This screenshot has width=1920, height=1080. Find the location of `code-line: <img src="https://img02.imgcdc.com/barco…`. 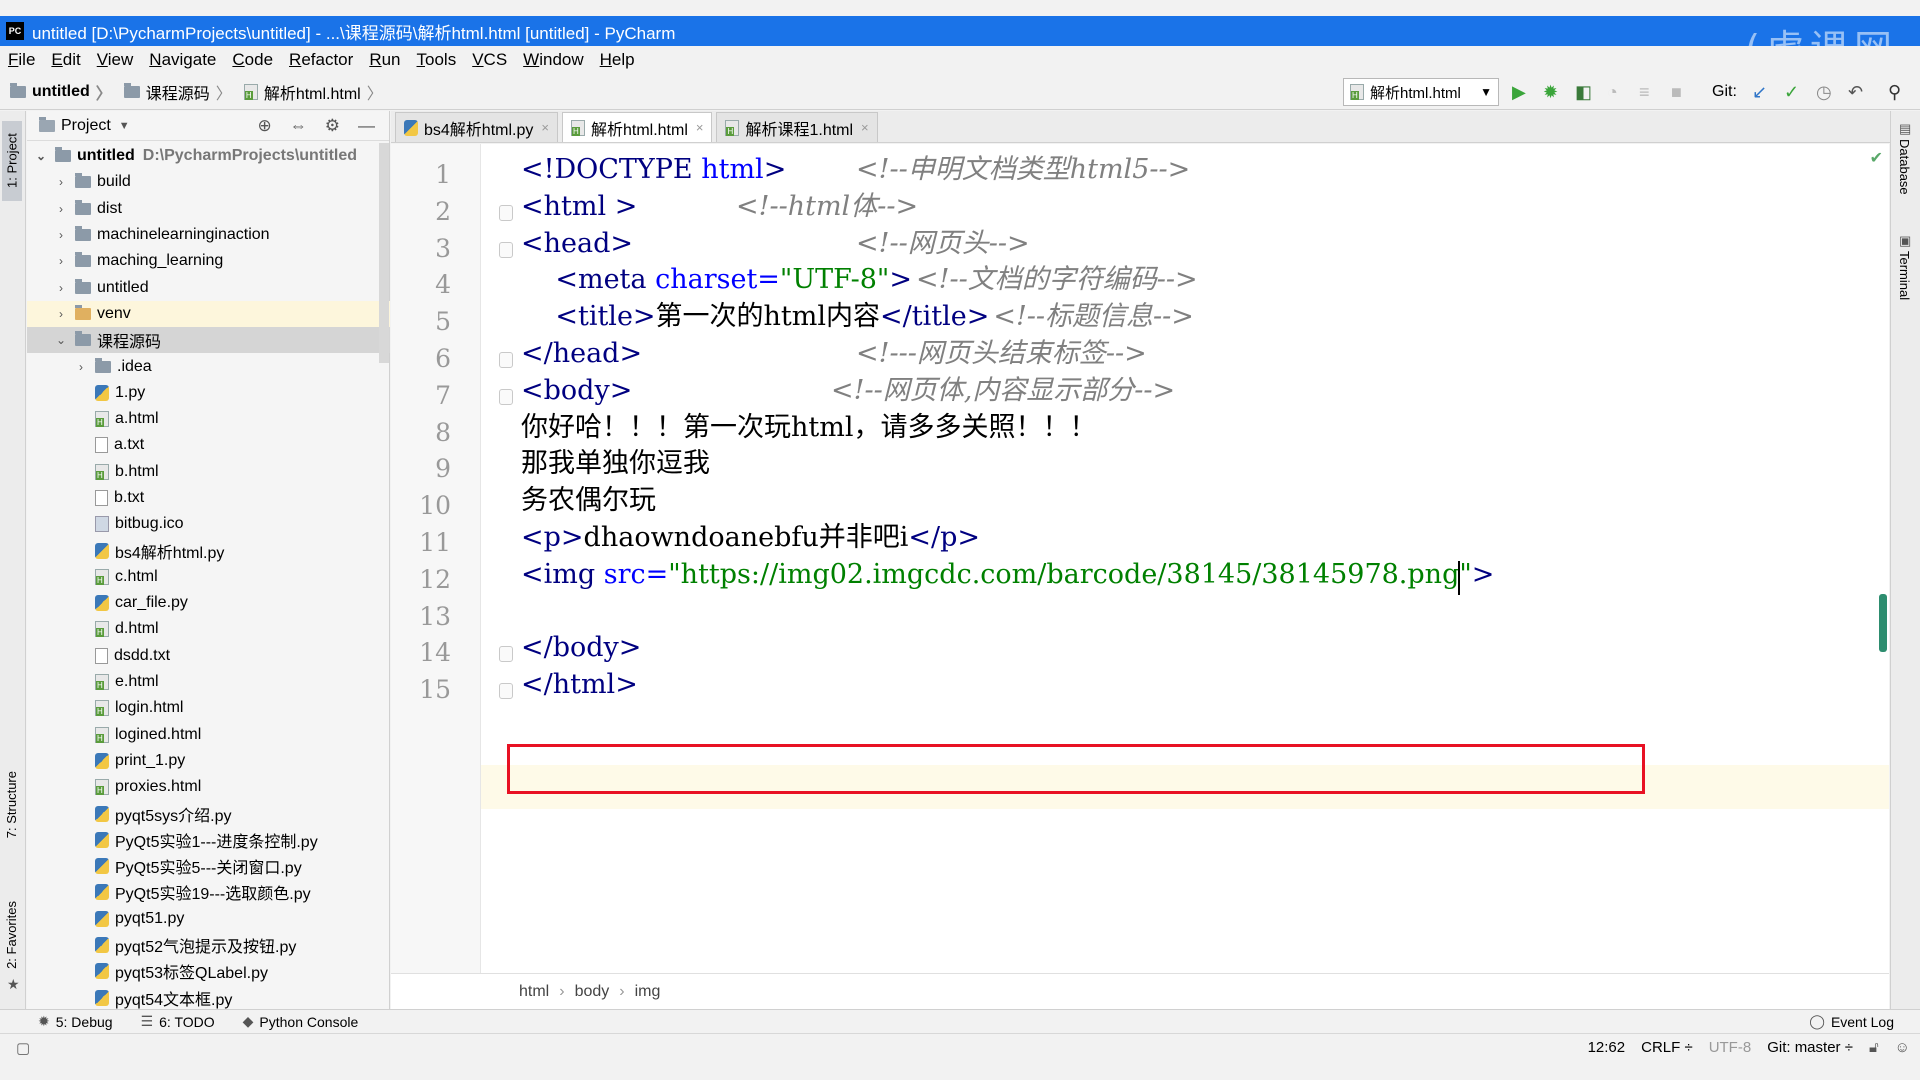

code-line: <img src="https://img02.imgcdc.com/barco… is located at coordinates (1007, 575).